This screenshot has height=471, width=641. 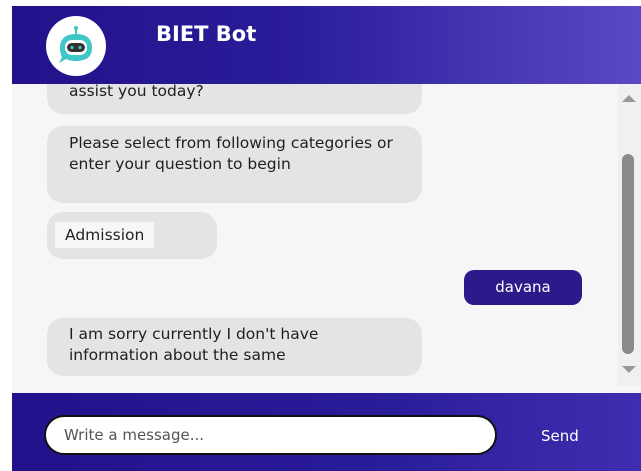 What do you see at coordinates (270, 435) in the screenshot?
I see `message-input` at bounding box center [270, 435].